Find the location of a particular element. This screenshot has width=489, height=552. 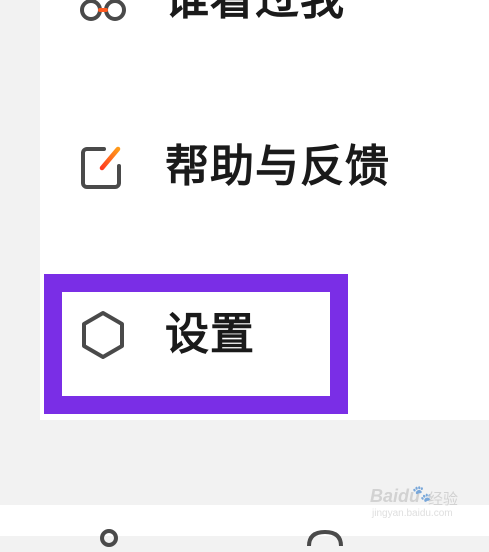

settings-hexagon-icon is located at coordinates (103, 335).